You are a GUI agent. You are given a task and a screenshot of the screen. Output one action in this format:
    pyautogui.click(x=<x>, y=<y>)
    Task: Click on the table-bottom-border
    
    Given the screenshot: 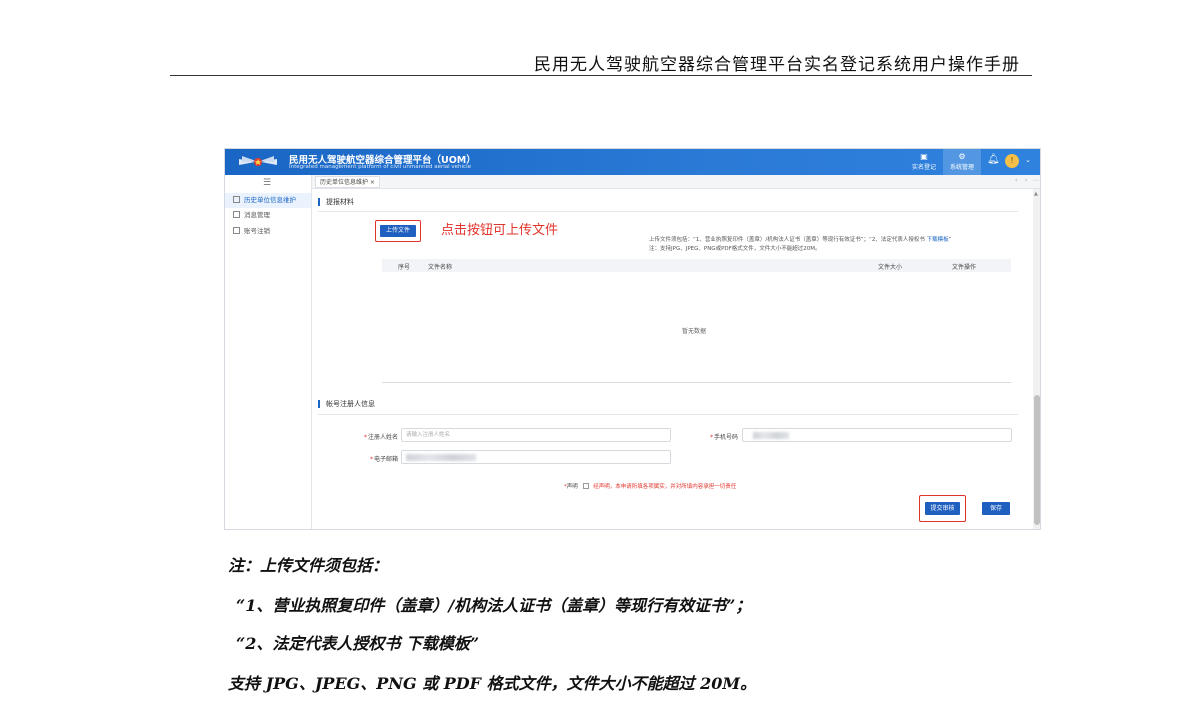 What is the action you would take?
    pyautogui.click(x=696, y=382)
    